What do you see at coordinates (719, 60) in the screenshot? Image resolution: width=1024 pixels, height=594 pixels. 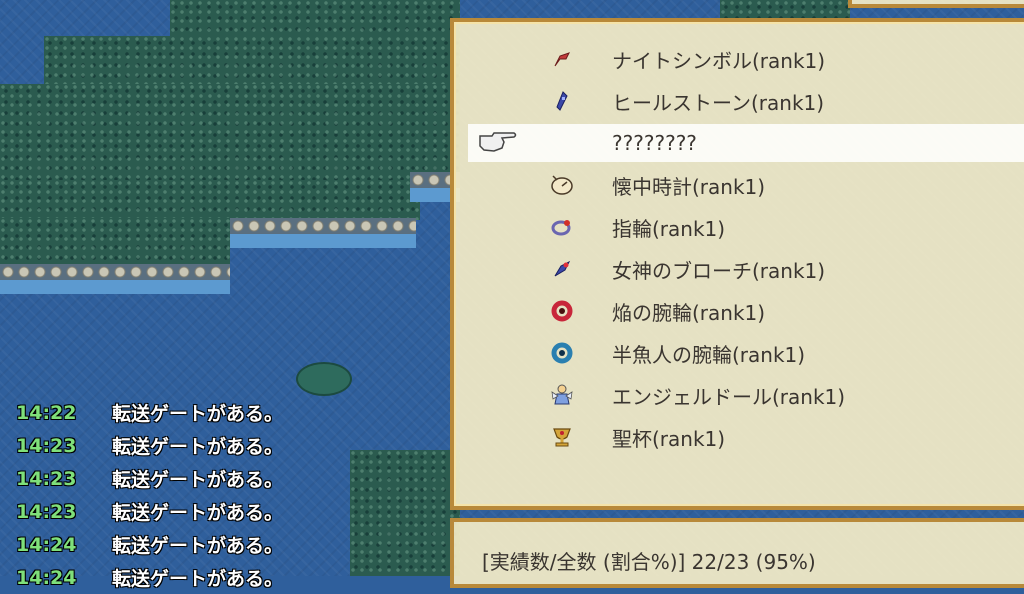 I see `item-label: ナイトシンボル(rank1)` at bounding box center [719, 60].